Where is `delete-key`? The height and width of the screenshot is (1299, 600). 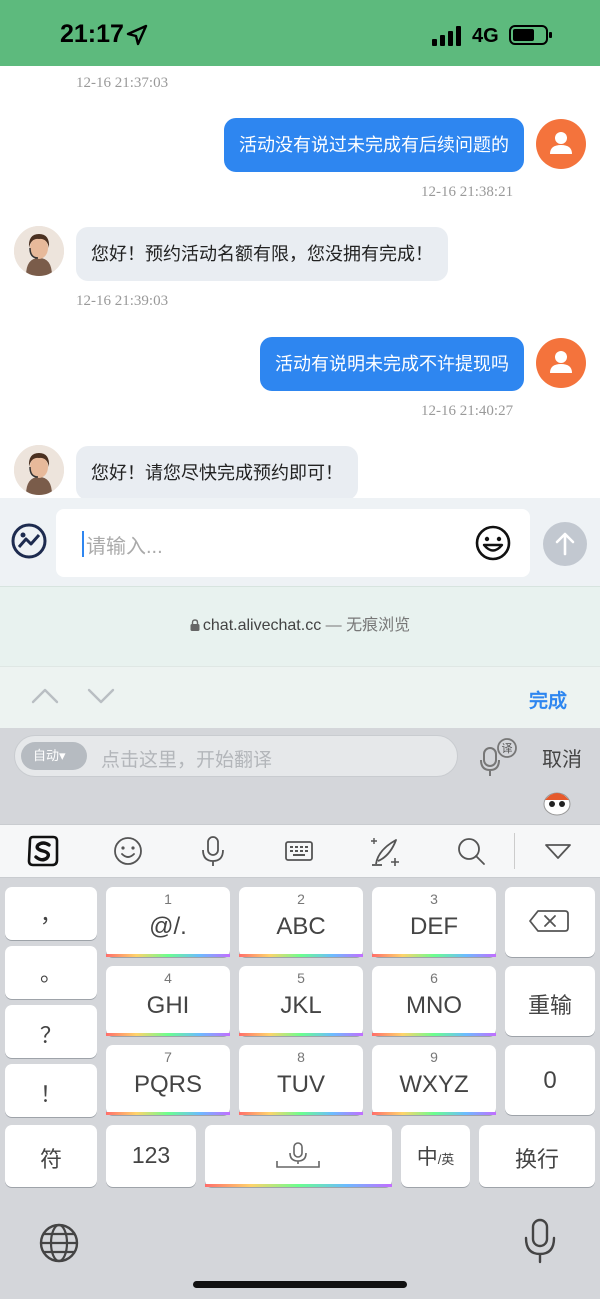
delete-key is located at coordinates (550, 922).